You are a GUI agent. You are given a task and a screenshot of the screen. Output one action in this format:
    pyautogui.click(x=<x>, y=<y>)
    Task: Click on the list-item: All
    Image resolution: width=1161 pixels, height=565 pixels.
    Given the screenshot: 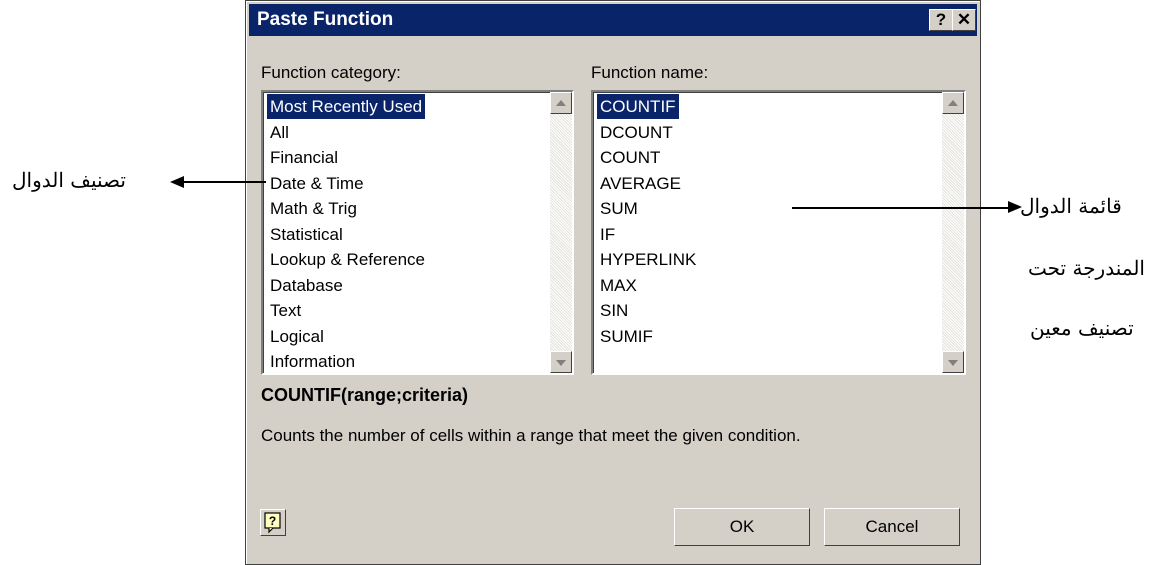 What is the action you would take?
    pyautogui.click(x=279, y=132)
    